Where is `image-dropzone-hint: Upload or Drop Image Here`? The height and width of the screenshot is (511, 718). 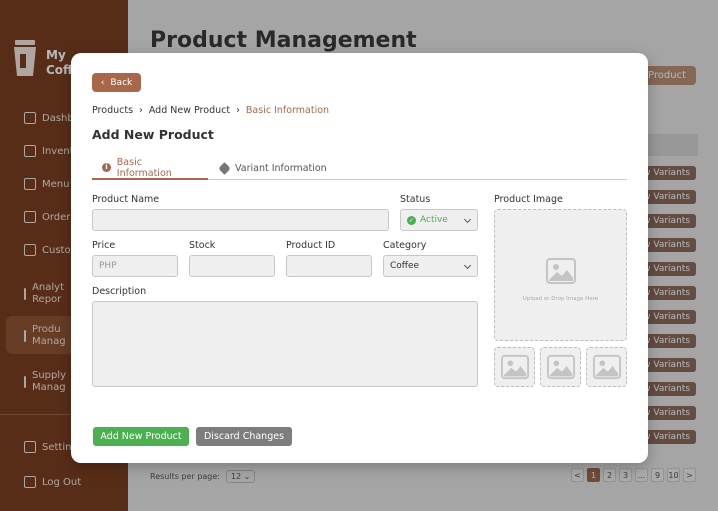
image-dropzone-hint: Upload or Drop Image Here is located at coordinates (560, 299).